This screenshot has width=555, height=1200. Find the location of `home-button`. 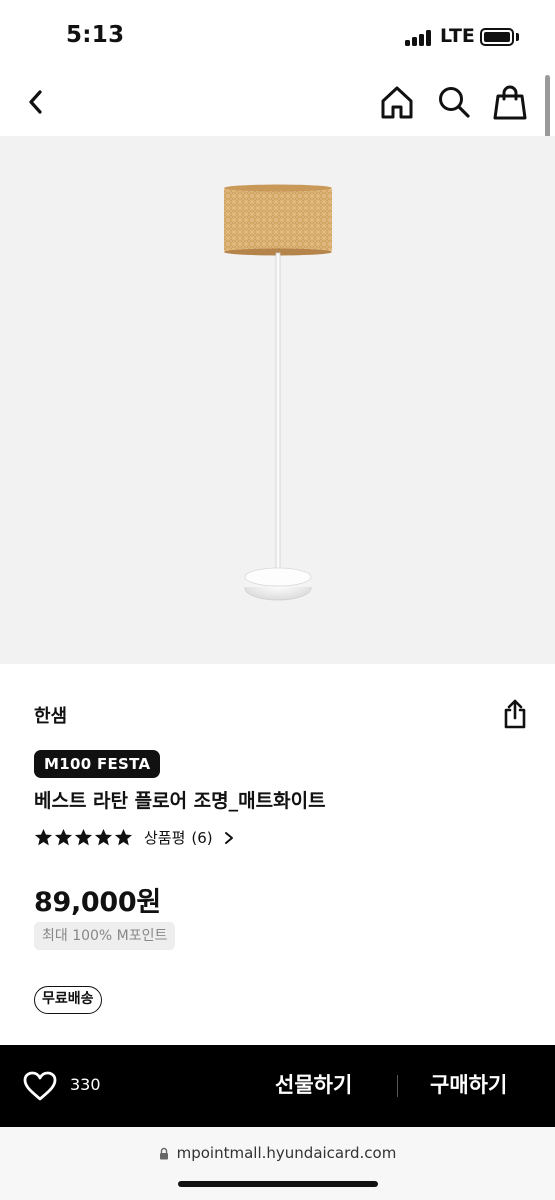

home-button is located at coordinates (397, 102).